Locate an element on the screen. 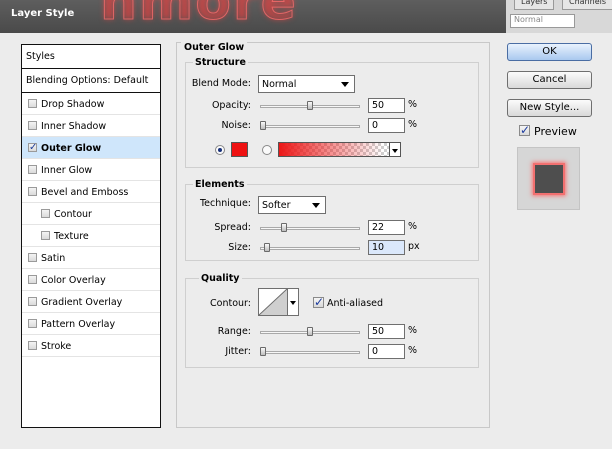 The height and width of the screenshot is (449, 612). outer-glow-title: Outer Glow is located at coordinates (214, 47).